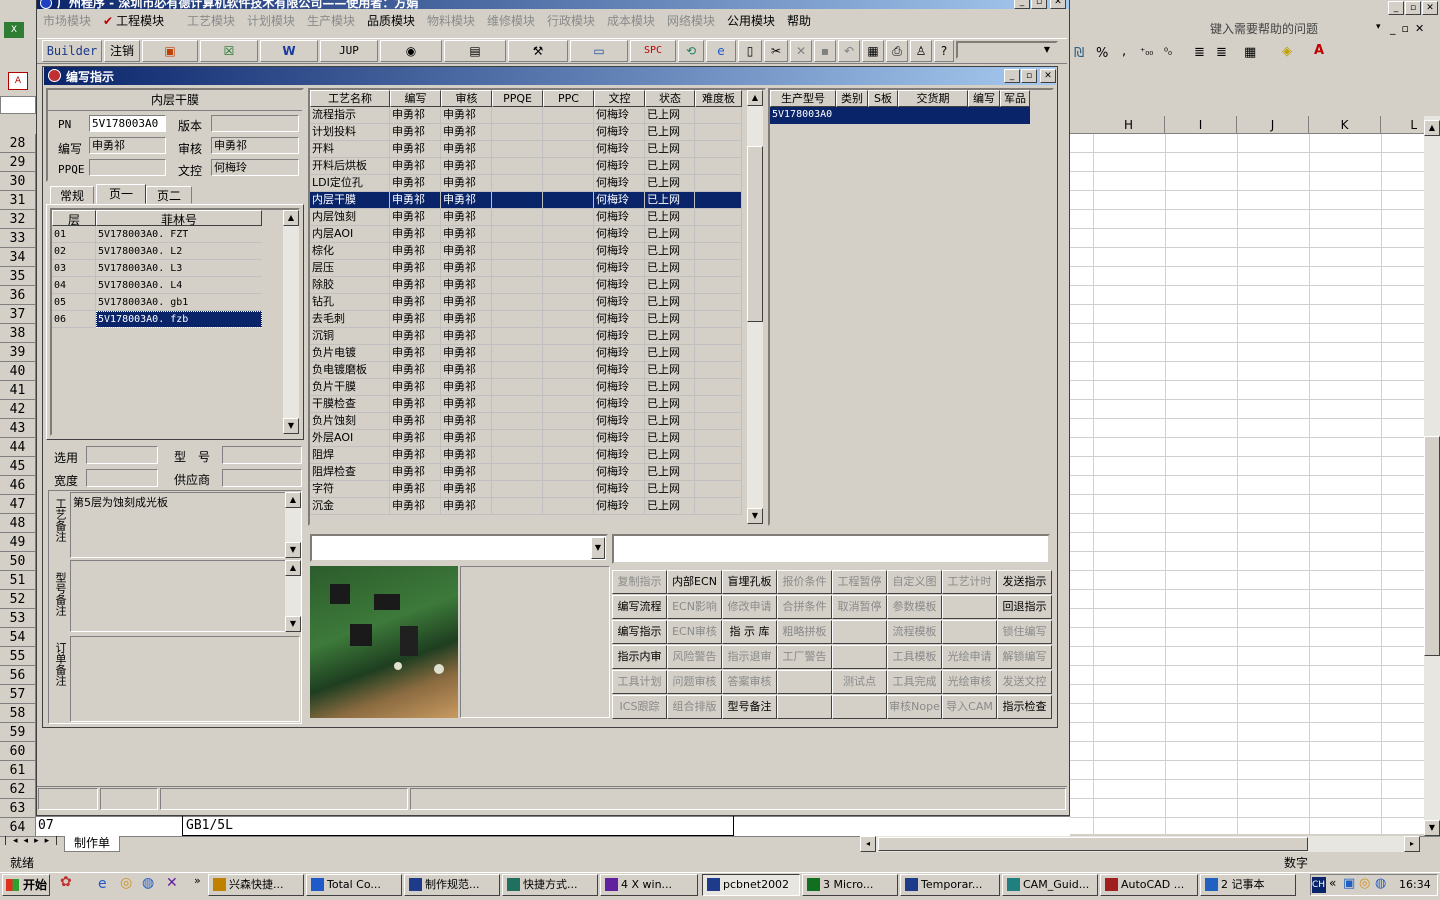 This screenshot has height=900, width=1440. I want to click on width-field, so click(122, 478).